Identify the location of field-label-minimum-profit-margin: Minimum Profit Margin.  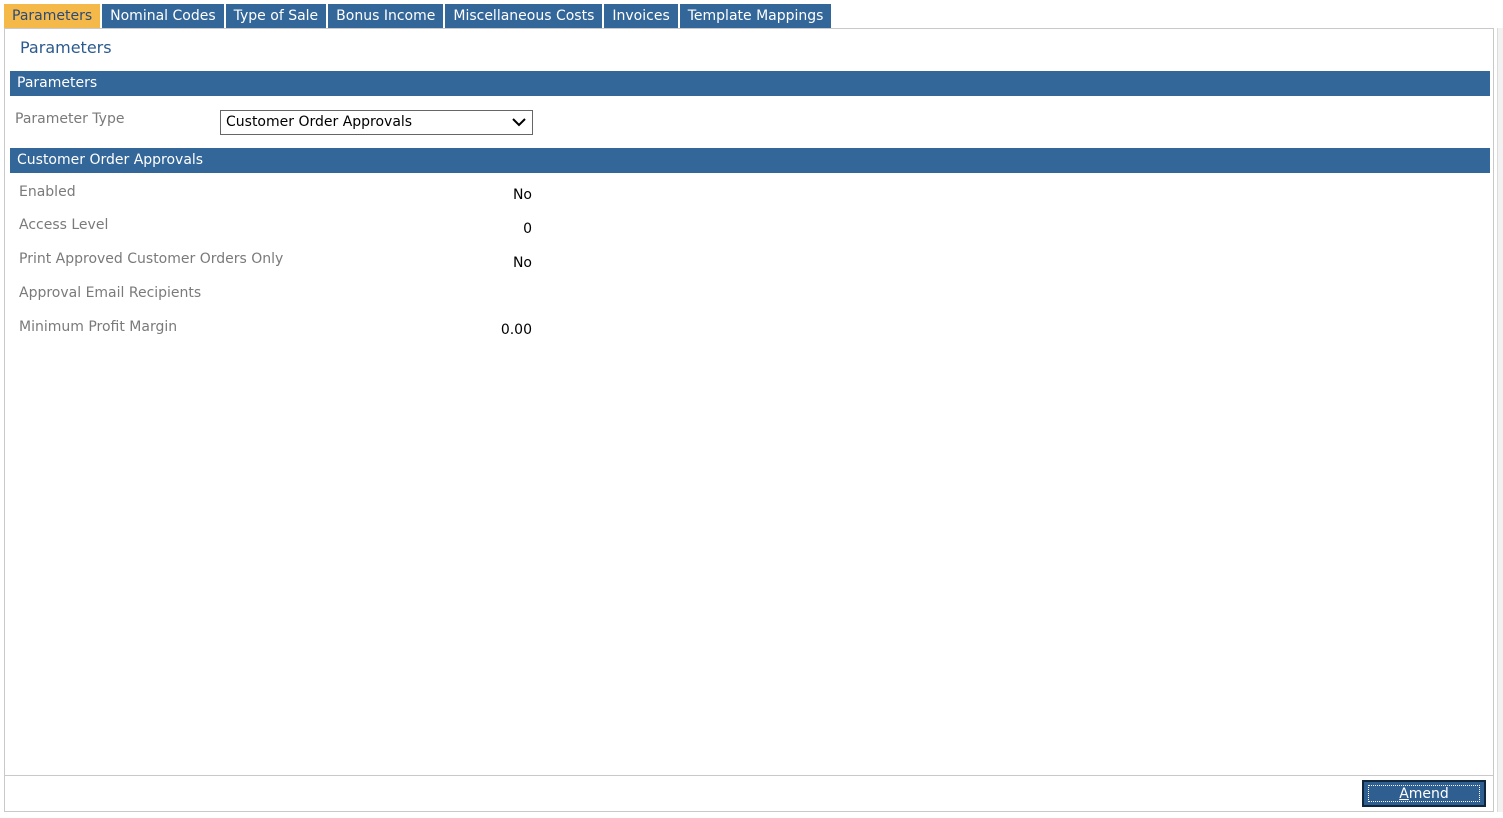
(98, 327).